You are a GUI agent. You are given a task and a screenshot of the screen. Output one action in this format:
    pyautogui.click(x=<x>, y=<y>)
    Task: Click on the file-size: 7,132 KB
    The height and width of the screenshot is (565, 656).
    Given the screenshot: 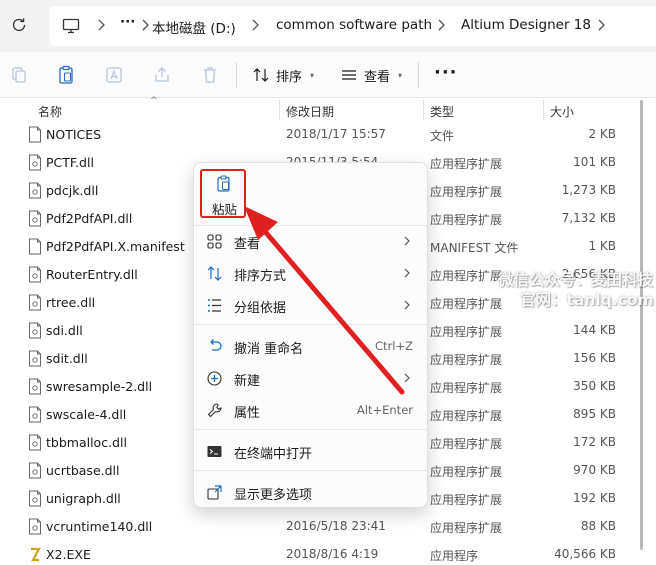 What is the action you would take?
    pyautogui.click(x=588, y=218)
    